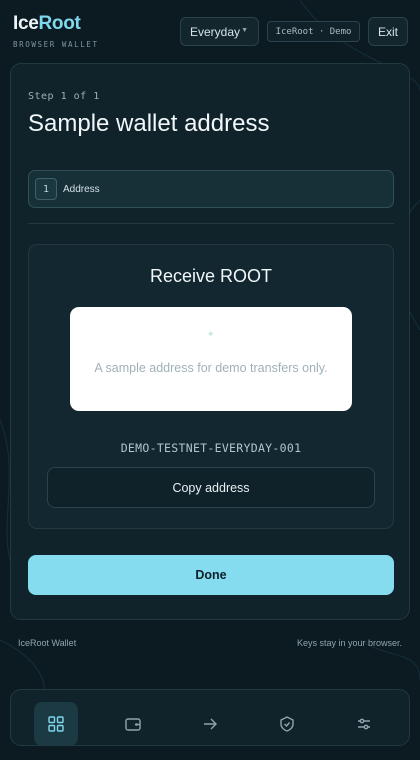 The height and width of the screenshot is (760, 420). I want to click on page-title: Sample wallet address, so click(149, 123).